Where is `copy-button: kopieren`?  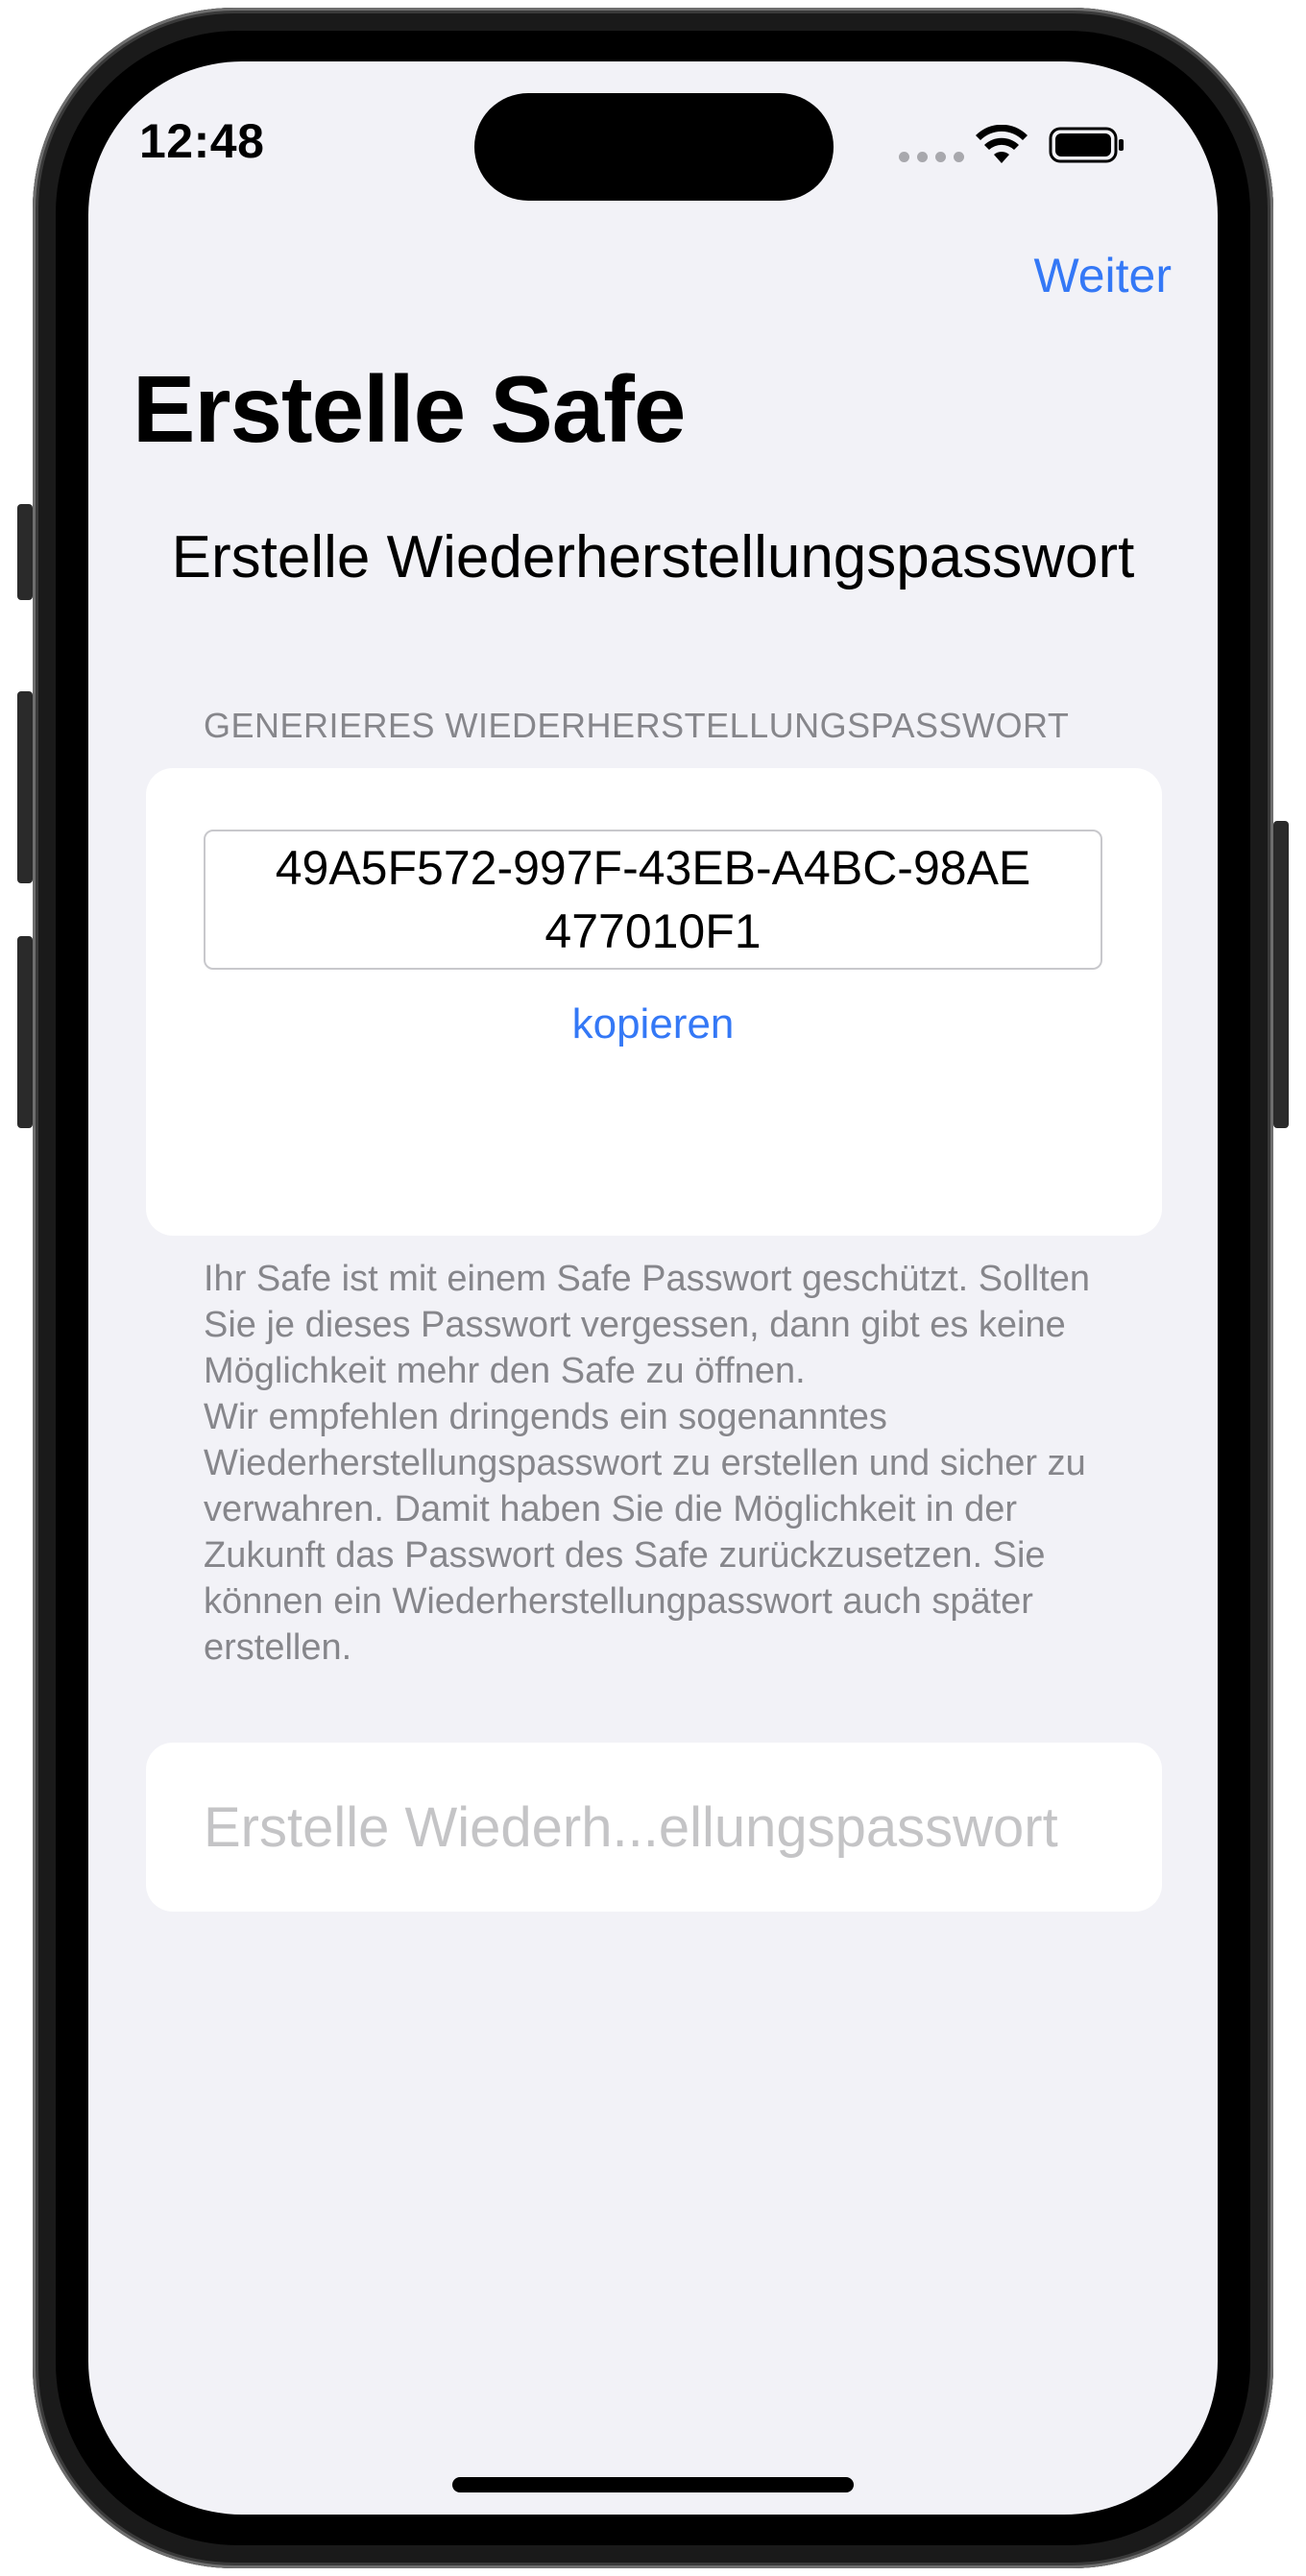
copy-button: kopieren is located at coordinates (653, 1024).